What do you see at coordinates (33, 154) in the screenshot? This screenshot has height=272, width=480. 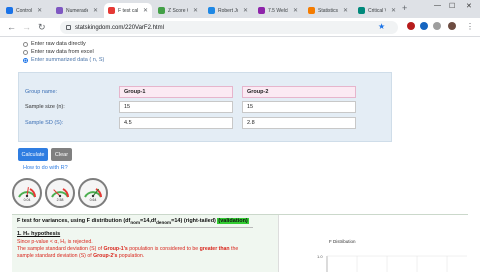 I see `calculate-button: Calculate` at bounding box center [33, 154].